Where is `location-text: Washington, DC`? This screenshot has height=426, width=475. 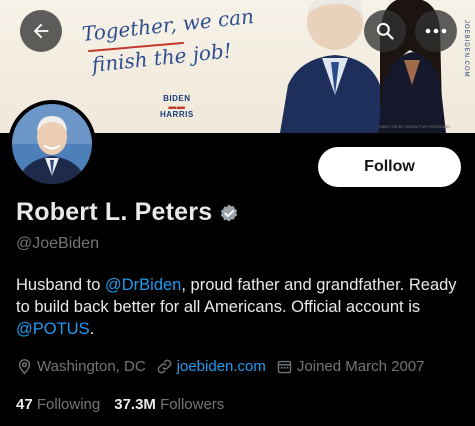 location-text: Washington, DC is located at coordinates (91, 366).